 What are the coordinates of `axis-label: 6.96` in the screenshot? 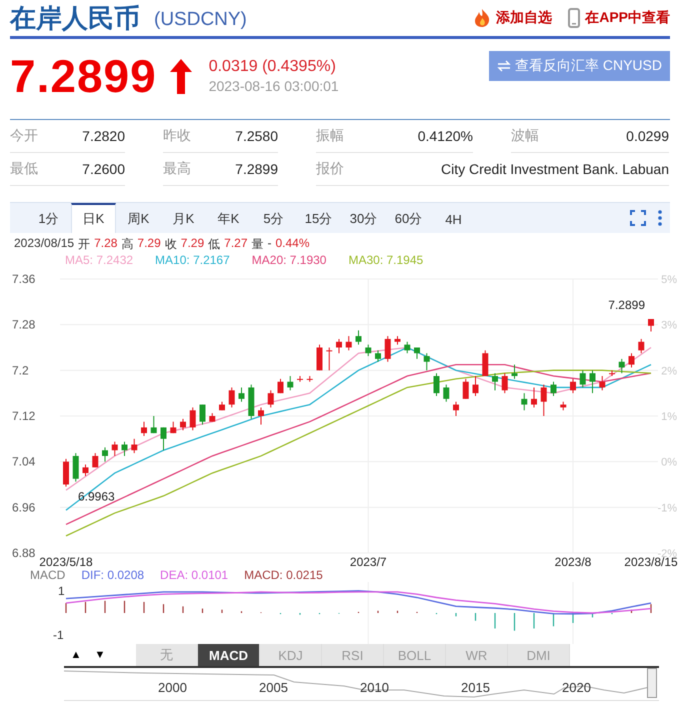 It's located at (24, 507).